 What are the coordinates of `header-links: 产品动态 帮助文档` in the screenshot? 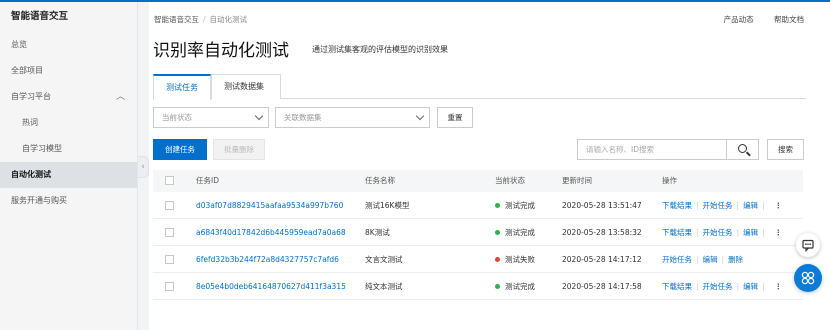 It's located at (755, 19).